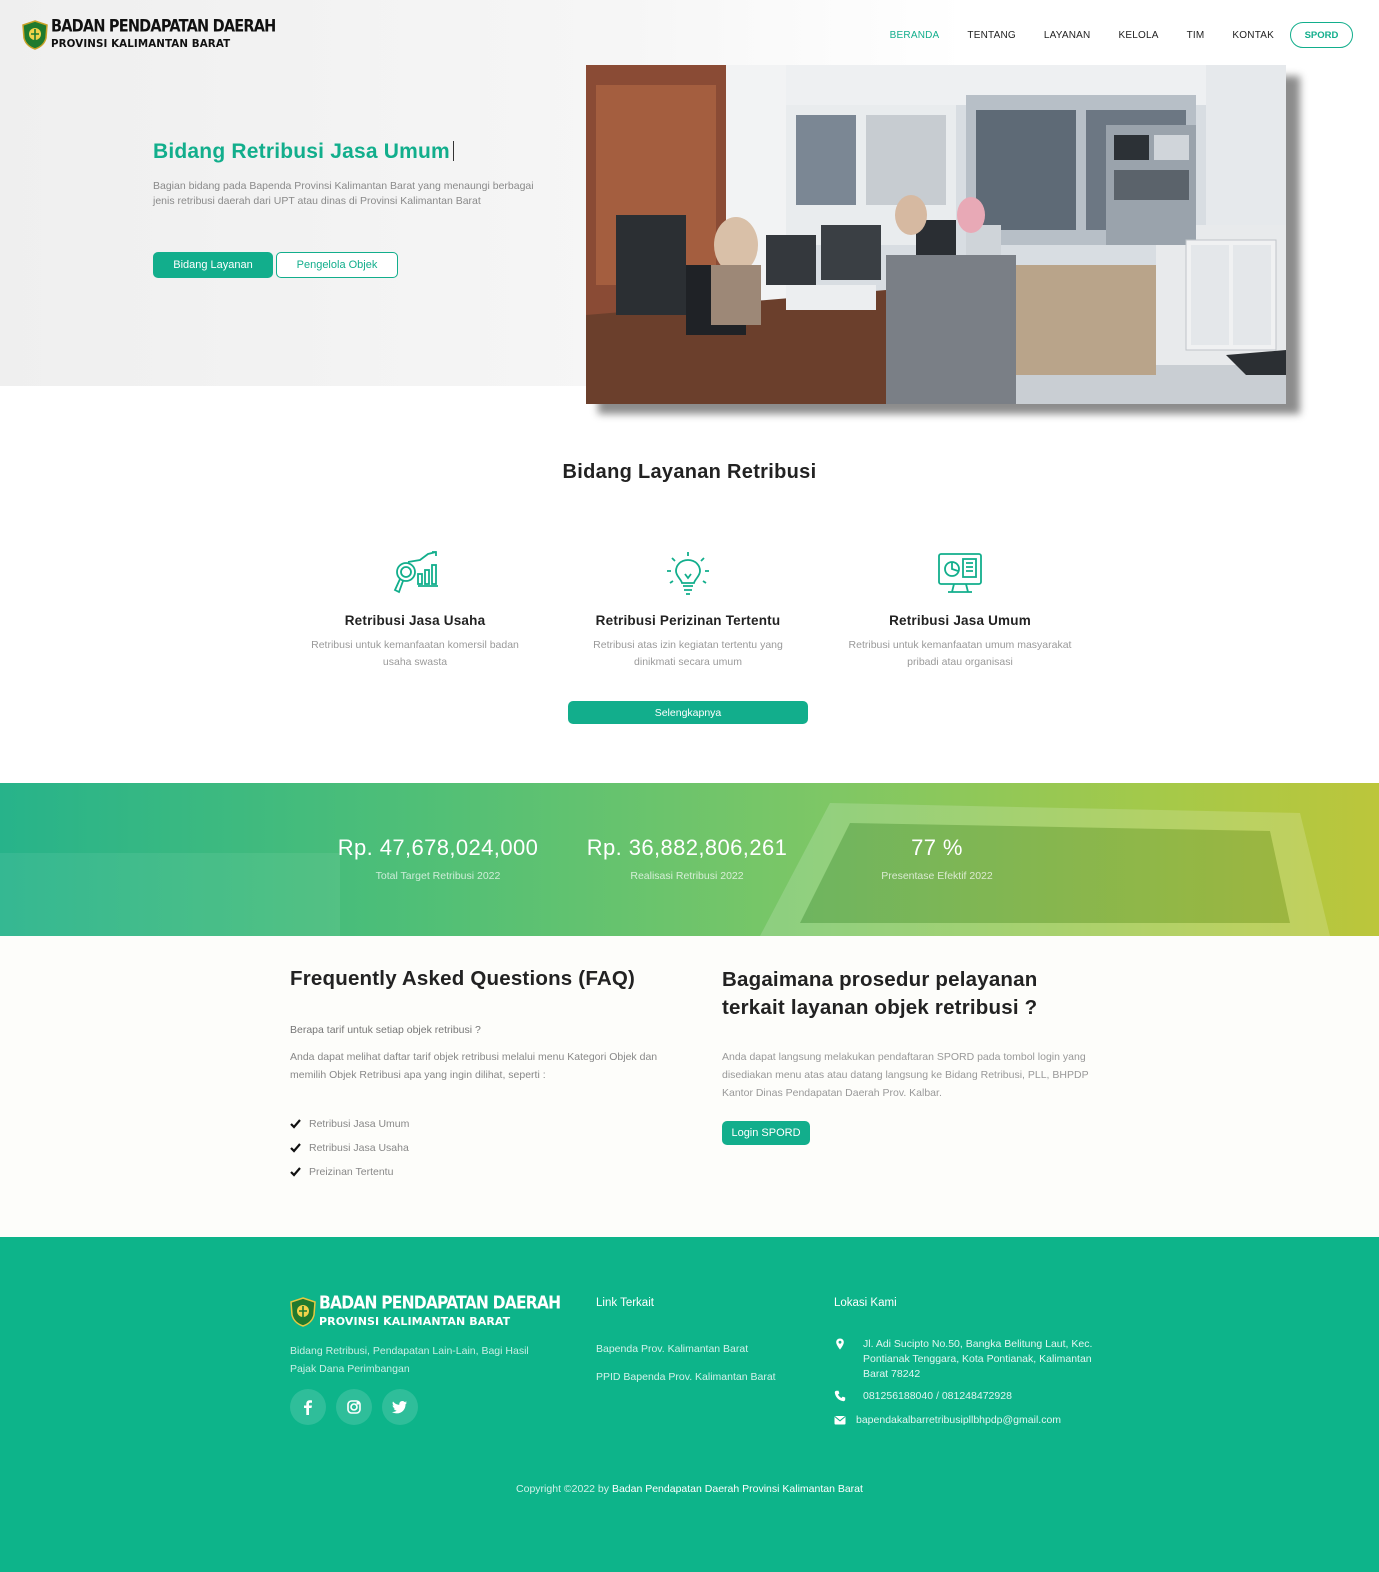 Image resolution: width=1379 pixels, height=1572 pixels. I want to click on stat-presentase: 77 % Presentase Efektif 2022, so click(937, 858).